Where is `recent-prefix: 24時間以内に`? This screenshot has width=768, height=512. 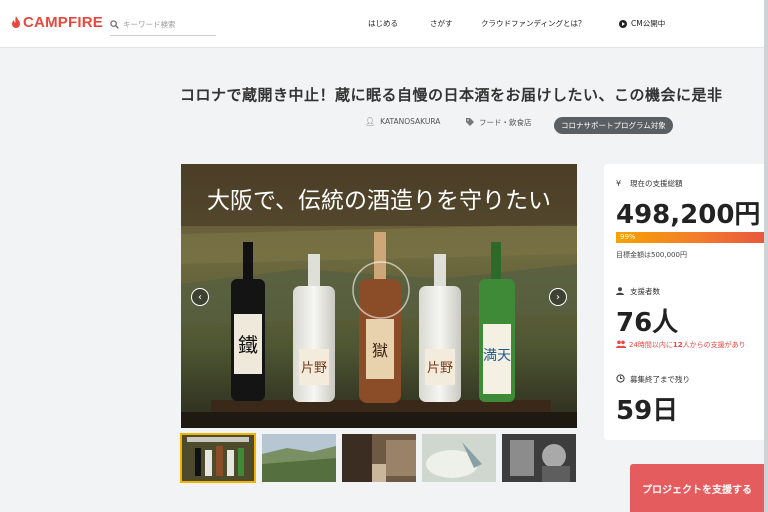
recent-prefix: 24時間以内に is located at coordinates (651, 345).